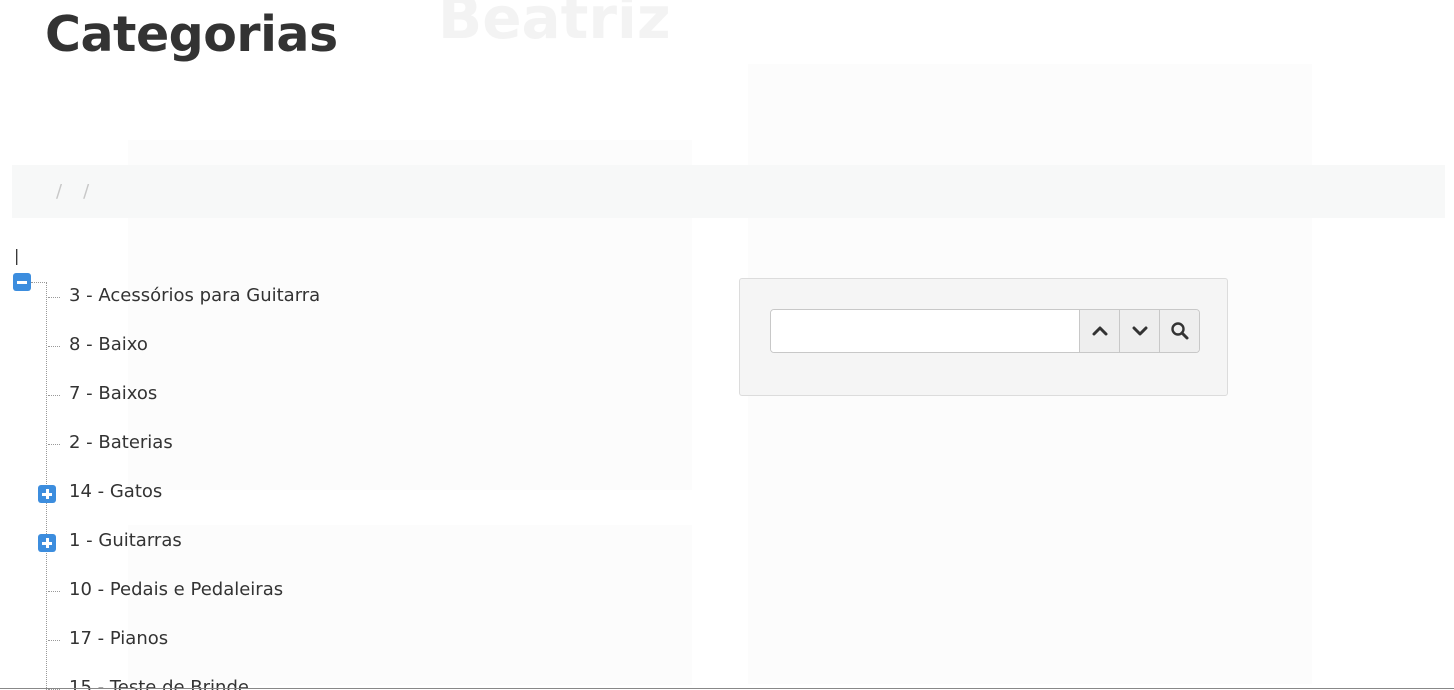 The image size is (1454, 690). Describe the element at coordinates (727, 688) in the screenshot. I see `window-bottom-border` at that location.